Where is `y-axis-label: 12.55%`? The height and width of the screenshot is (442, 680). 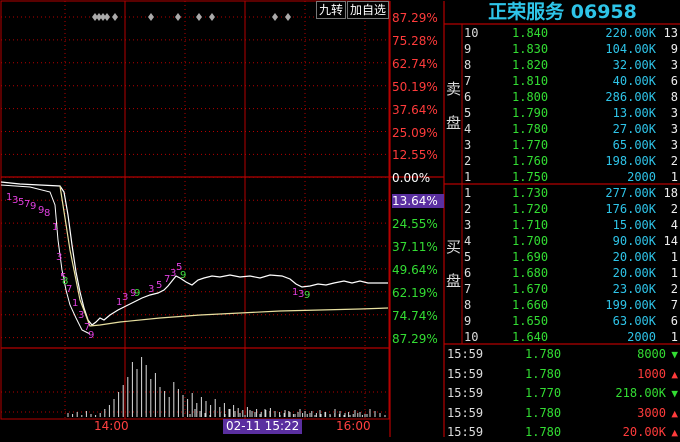 y-axis-label: 12.55% is located at coordinates (415, 155).